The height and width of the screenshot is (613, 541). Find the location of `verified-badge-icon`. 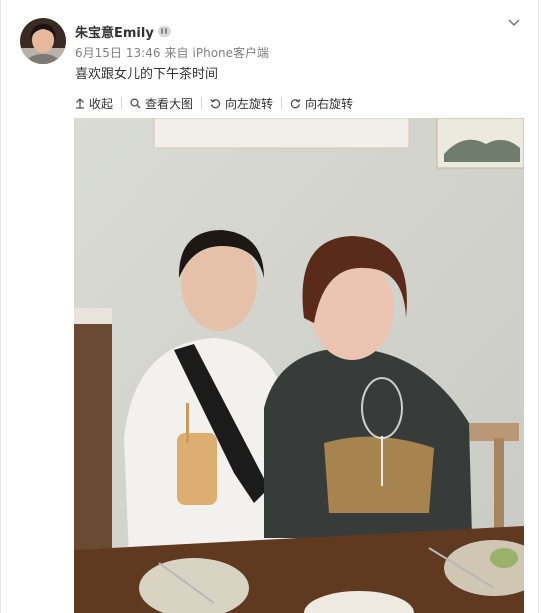

verified-badge-icon is located at coordinates (164, 31).